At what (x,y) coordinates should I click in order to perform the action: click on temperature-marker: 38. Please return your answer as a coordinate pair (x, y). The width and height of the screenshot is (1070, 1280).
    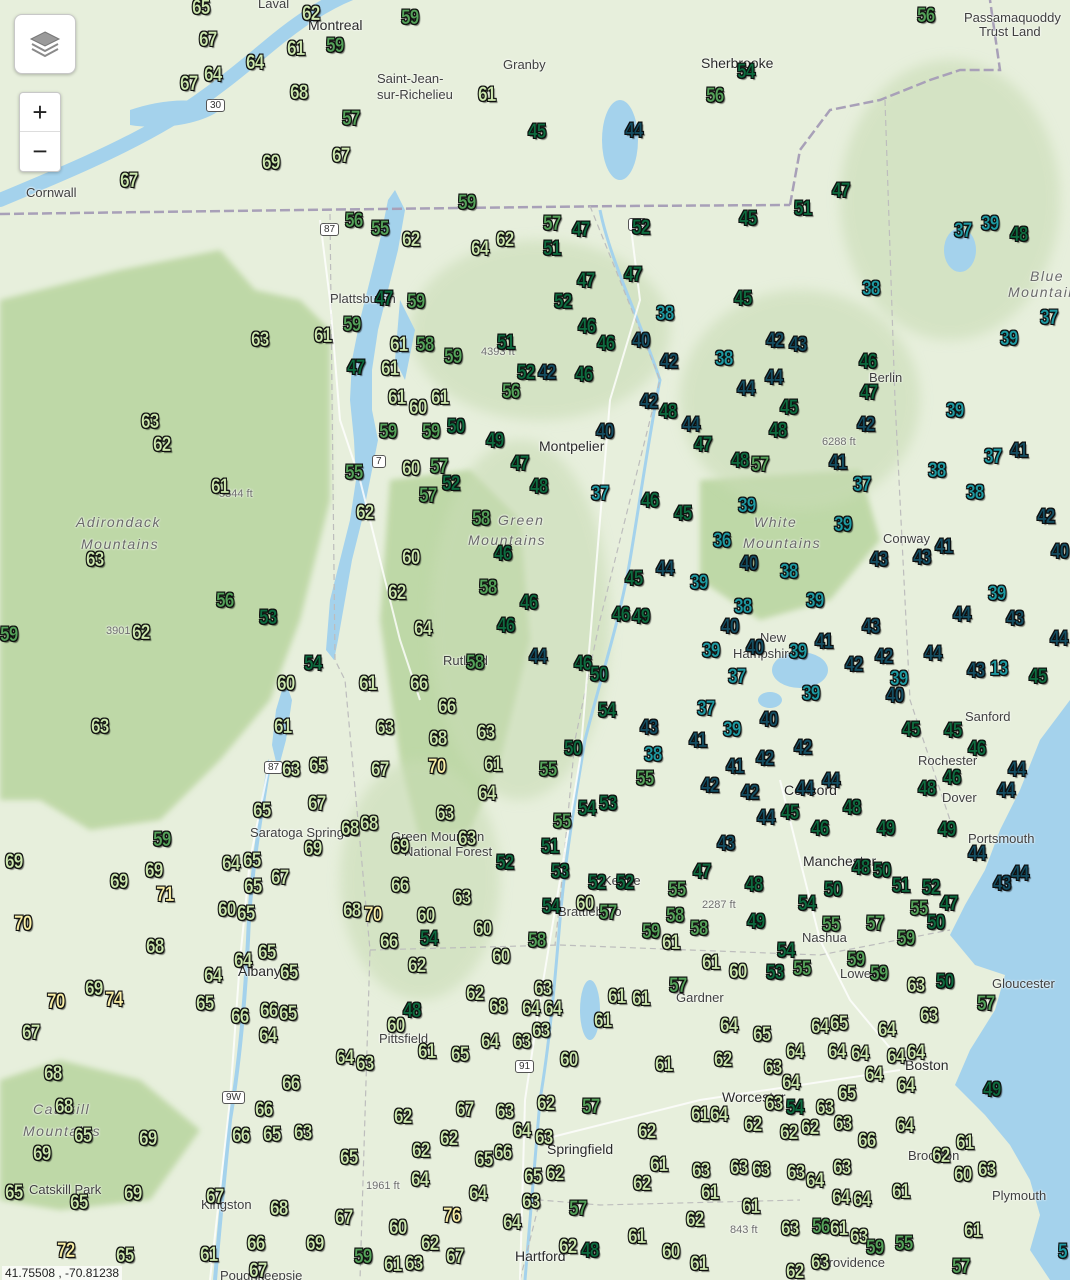
    Looking at the image, I should click on (871, 289).